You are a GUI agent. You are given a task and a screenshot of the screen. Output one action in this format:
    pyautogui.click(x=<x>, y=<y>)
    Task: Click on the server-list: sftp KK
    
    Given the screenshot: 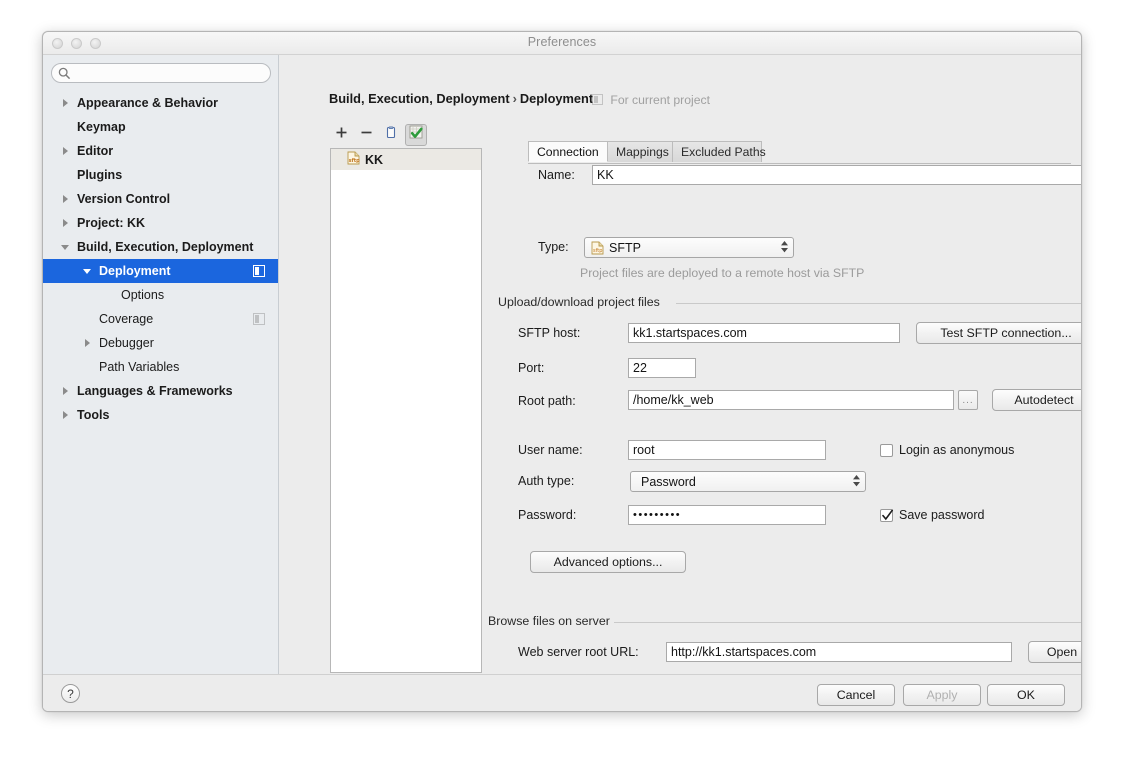 What is the action you would take?
    pyautogui.click(x=406, y=410)
    